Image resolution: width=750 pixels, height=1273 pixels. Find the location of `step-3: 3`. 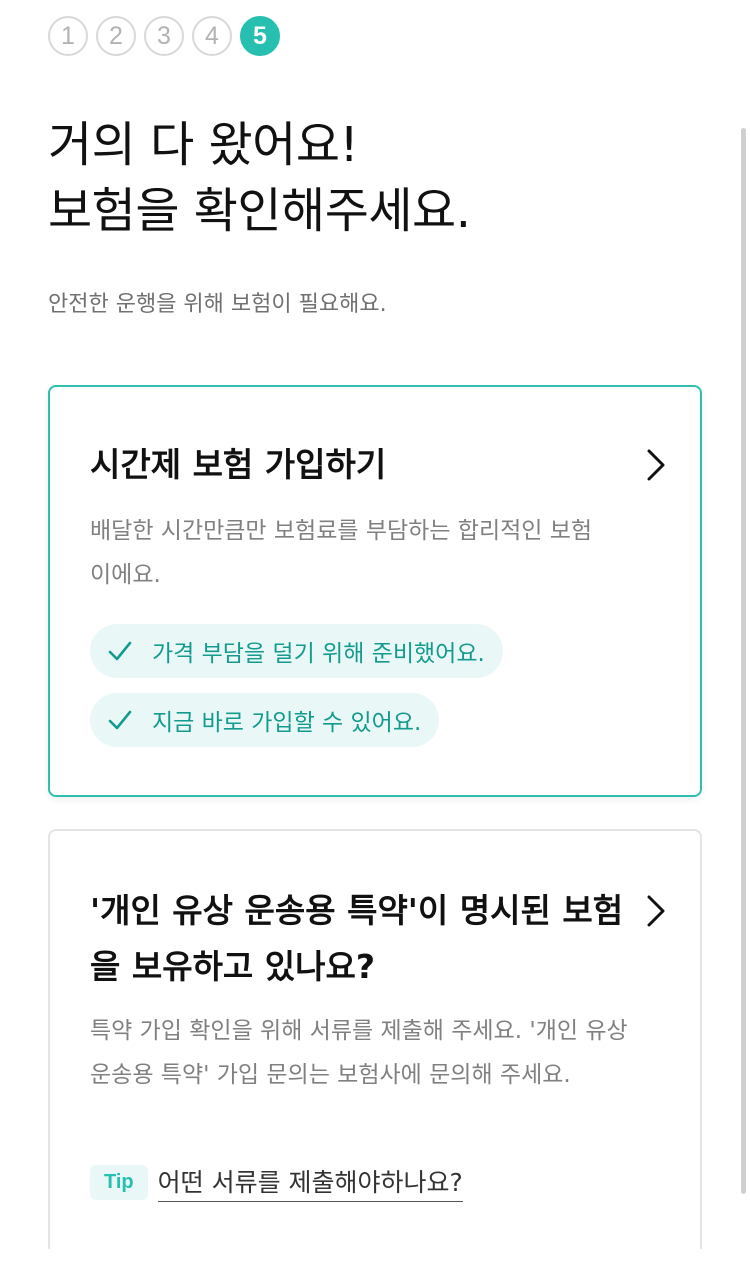

step-3: 3 is located at coordinates (164, 36).